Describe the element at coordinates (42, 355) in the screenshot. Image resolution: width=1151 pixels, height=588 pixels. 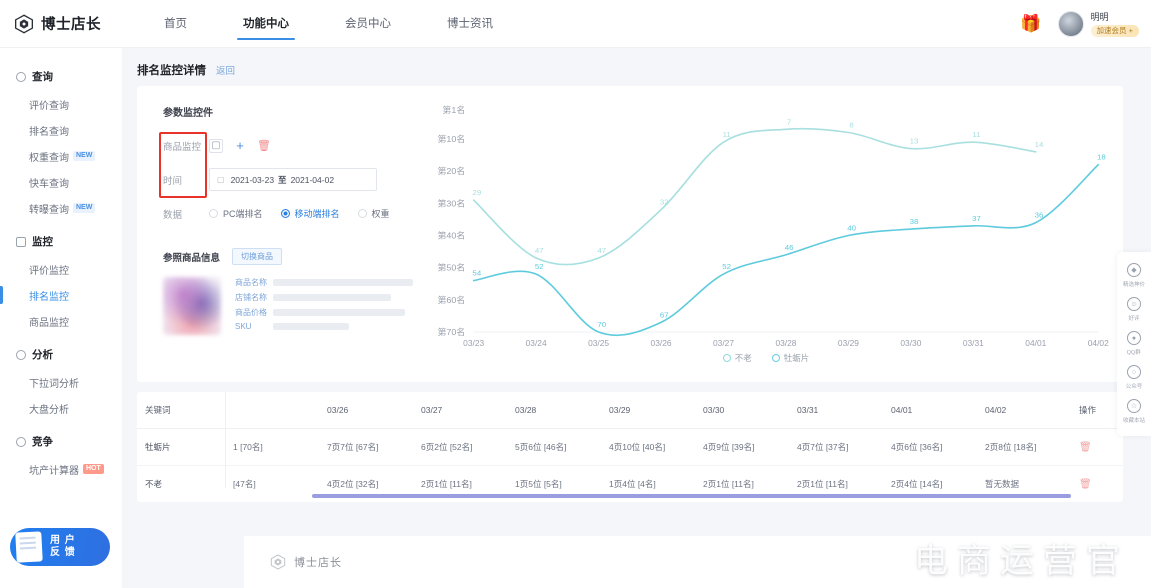
I see `sidebar-group-label: 分析` at that location.